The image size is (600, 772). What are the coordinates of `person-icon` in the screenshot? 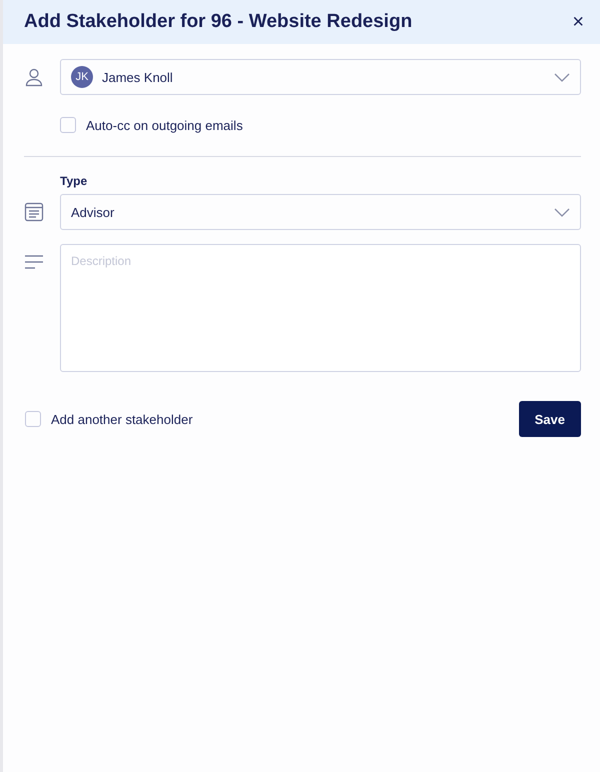 It's located at (34, 77).